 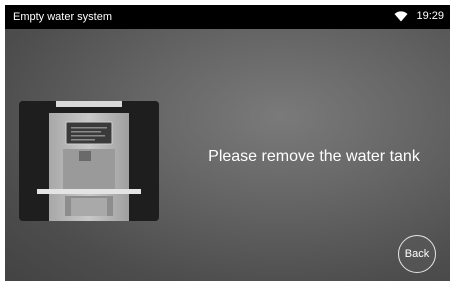 I want to click on back-button: Back, so click(x=417, y=254).